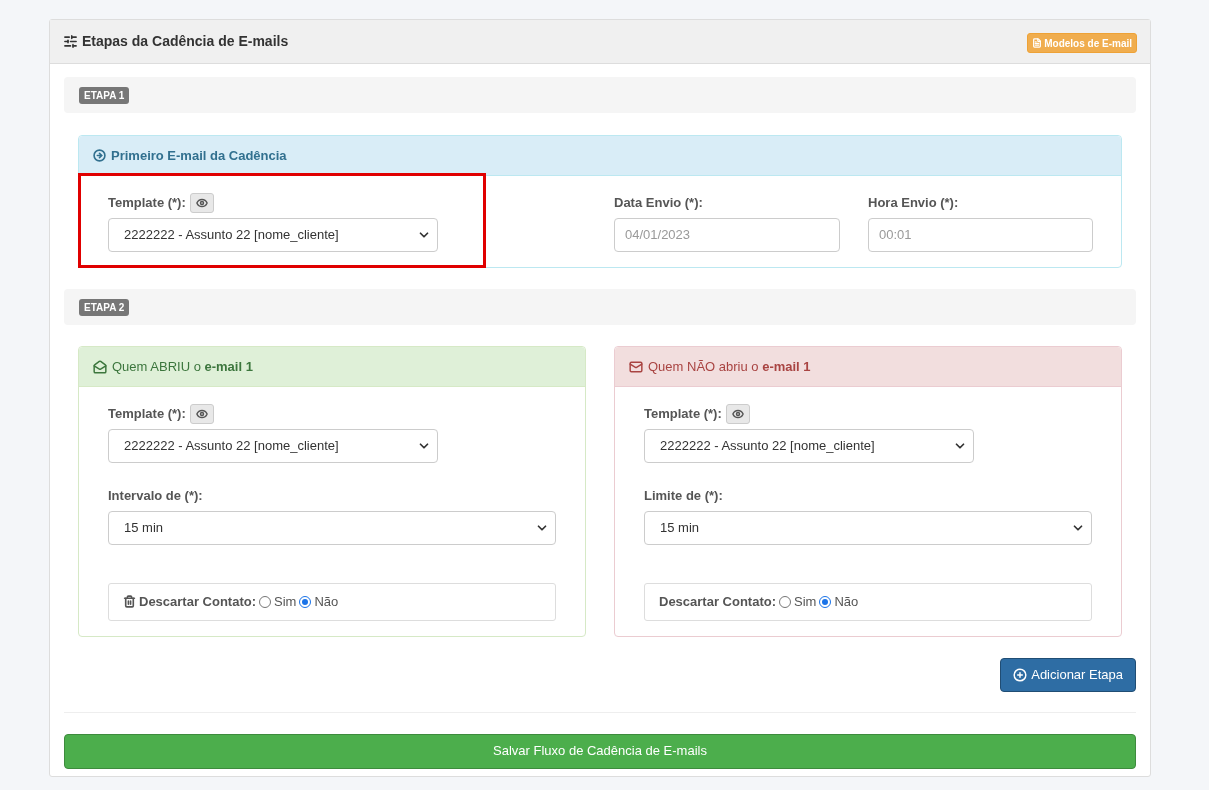  I want to click on field-label: Data Envio (*):, so click(659, 203).